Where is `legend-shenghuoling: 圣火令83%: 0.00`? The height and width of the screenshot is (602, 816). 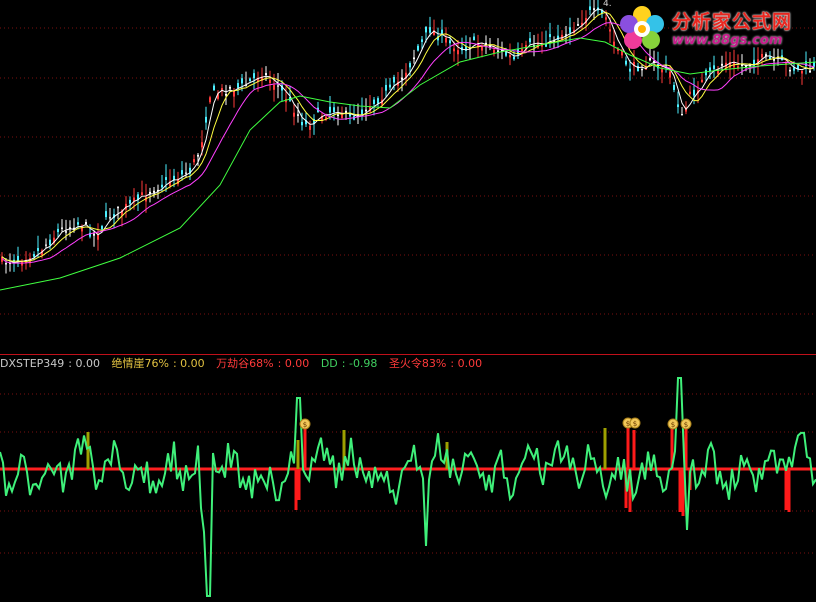 legend-shenghuoling: 圣火令83%: 0.00 is located at coordinates (435, 363).